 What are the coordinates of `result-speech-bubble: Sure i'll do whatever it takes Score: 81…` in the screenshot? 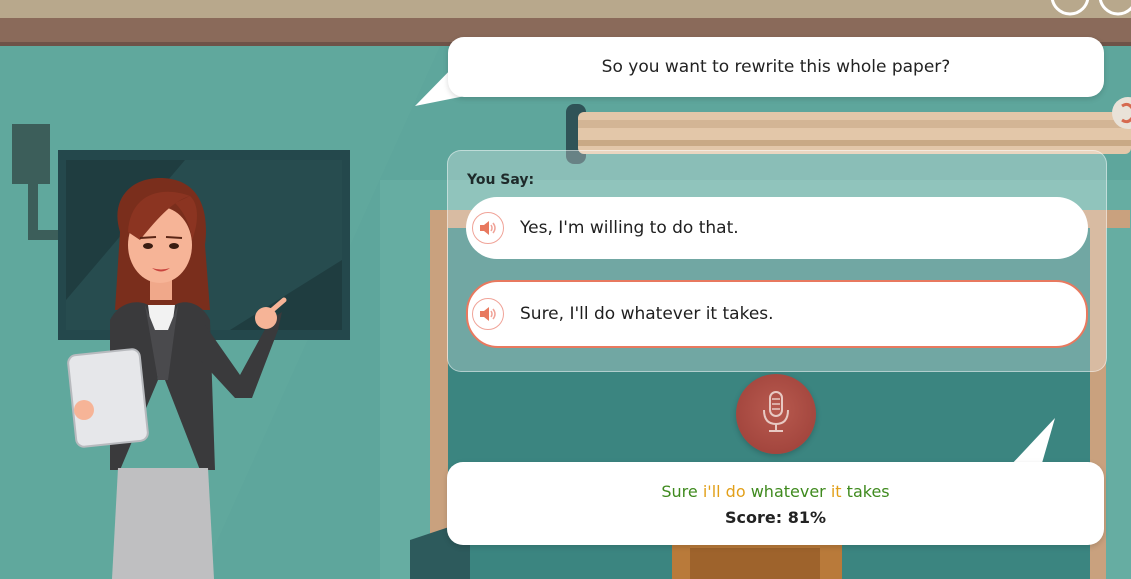 It's located at (775, 503).